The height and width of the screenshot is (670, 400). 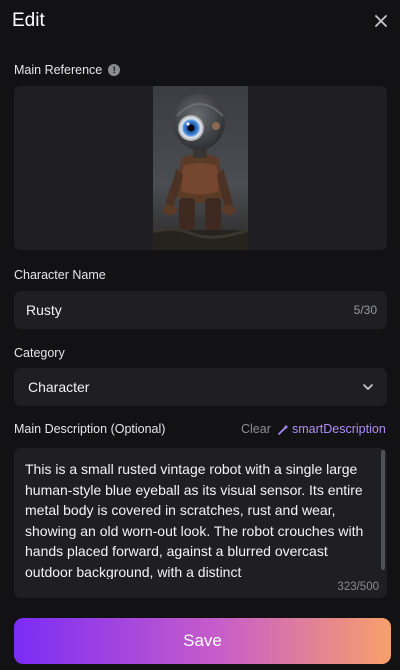 I want to click on main-description-label: Main Description (Optional), so click(x=90, y=429).